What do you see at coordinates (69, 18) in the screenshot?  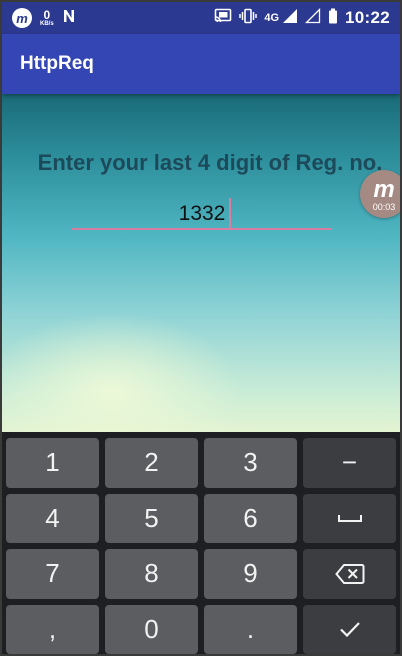 I see `n-notification-icon` at bounding box center [69, 18].